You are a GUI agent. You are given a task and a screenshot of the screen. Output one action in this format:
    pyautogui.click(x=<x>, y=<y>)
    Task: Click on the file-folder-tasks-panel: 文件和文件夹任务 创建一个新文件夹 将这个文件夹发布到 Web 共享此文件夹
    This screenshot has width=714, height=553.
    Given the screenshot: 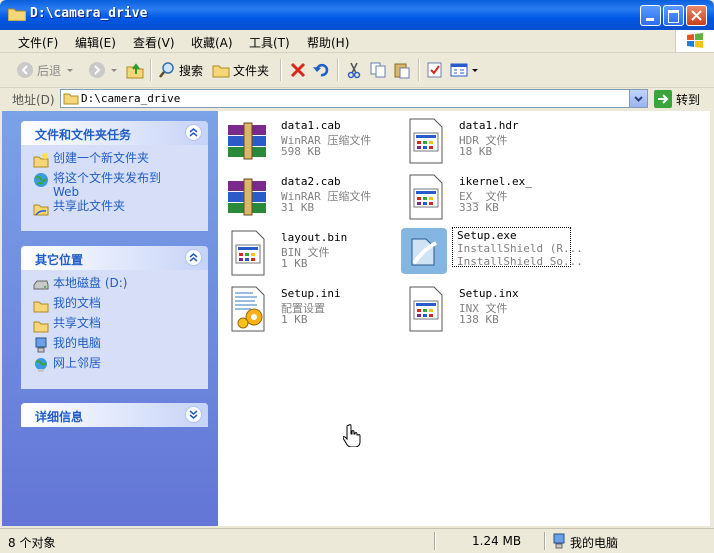 What is the action you would take?
    pyautogui.click(x=114, y=176)
    